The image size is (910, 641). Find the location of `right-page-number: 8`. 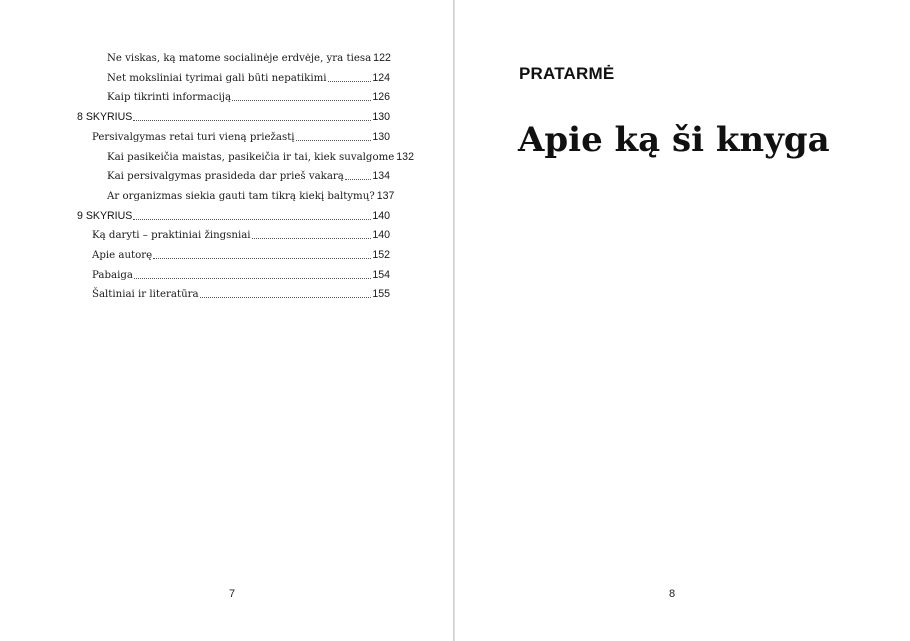

right-page-number: 8 is located at coordinates (672, 594).